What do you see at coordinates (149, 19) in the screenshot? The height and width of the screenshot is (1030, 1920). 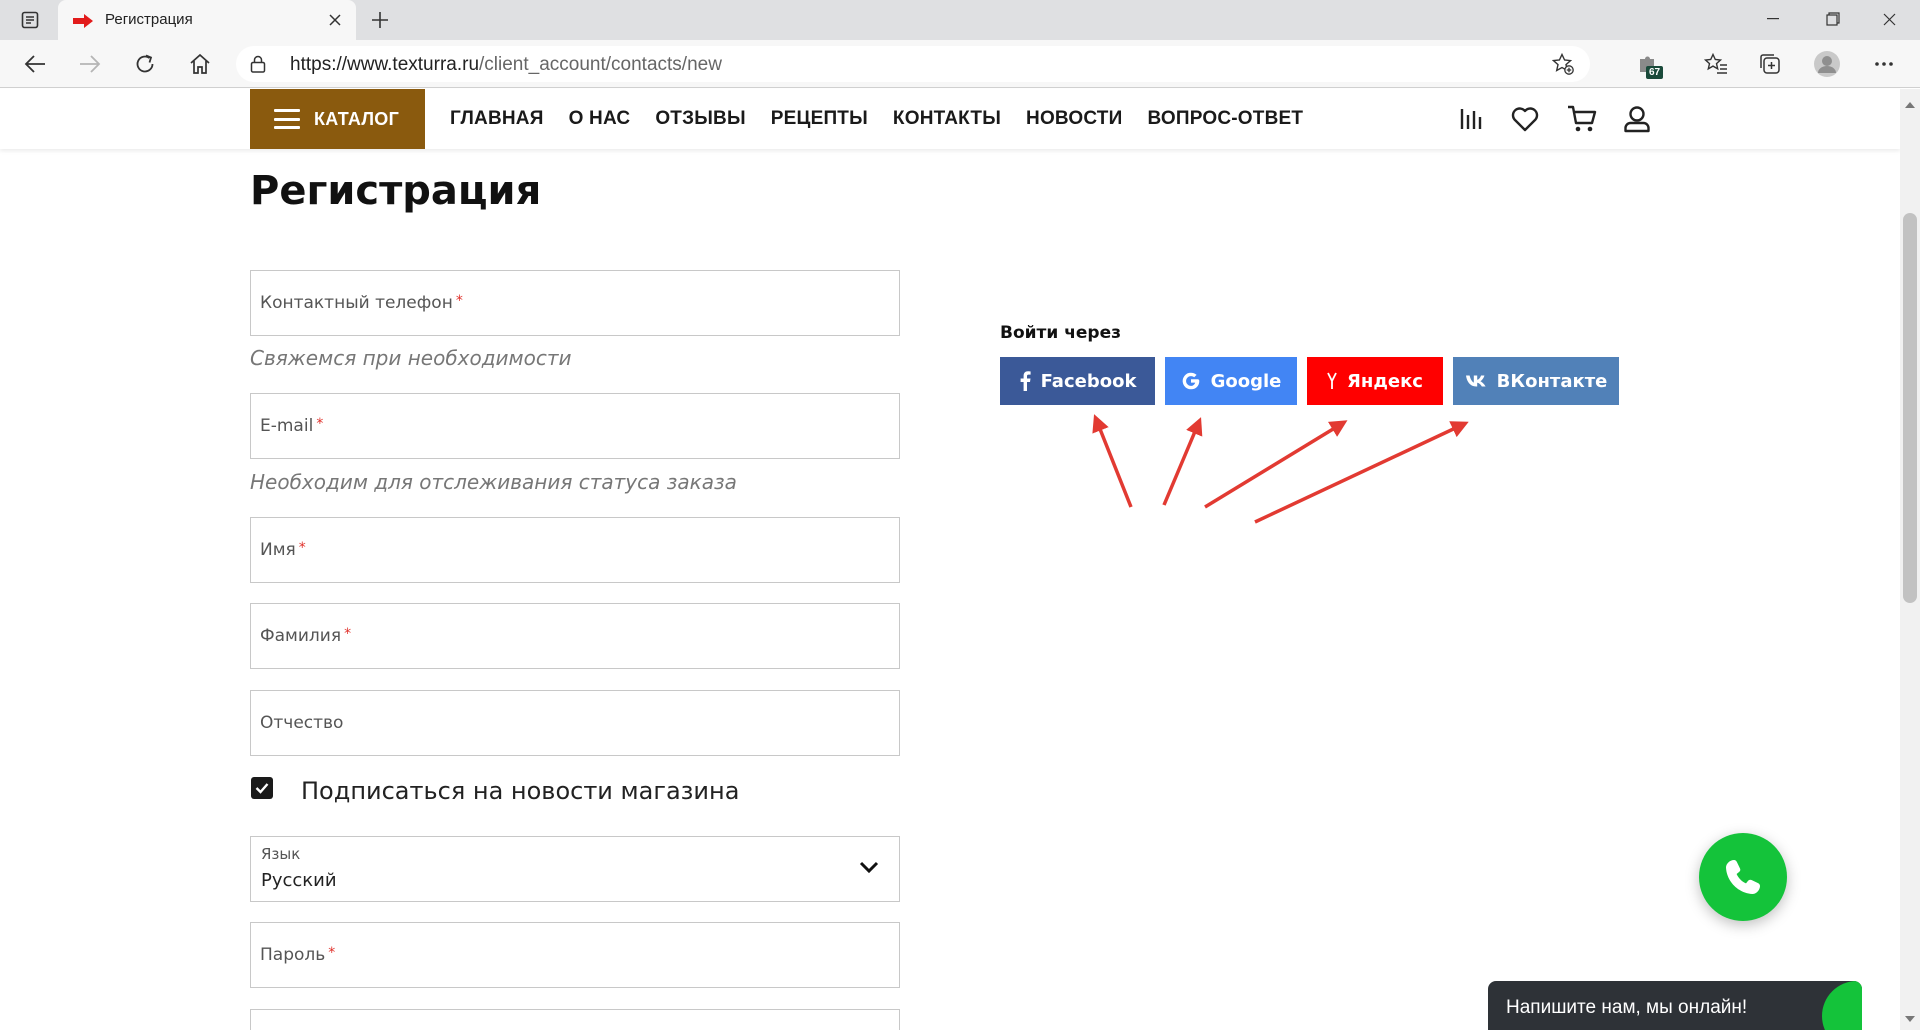 I see `tab-title: Регистрация` at bounding box center [149, 19].